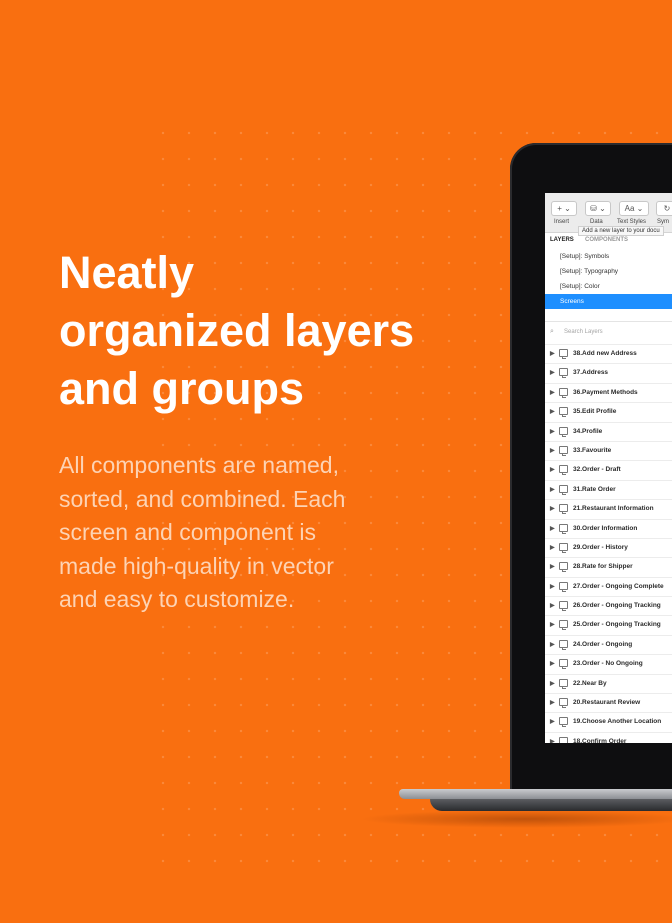 The height and width of the screenshot is (923, 672). Describe the element at coordinates (187, 532) in the screenshot. I see `description-line: screen and component is` at that location.